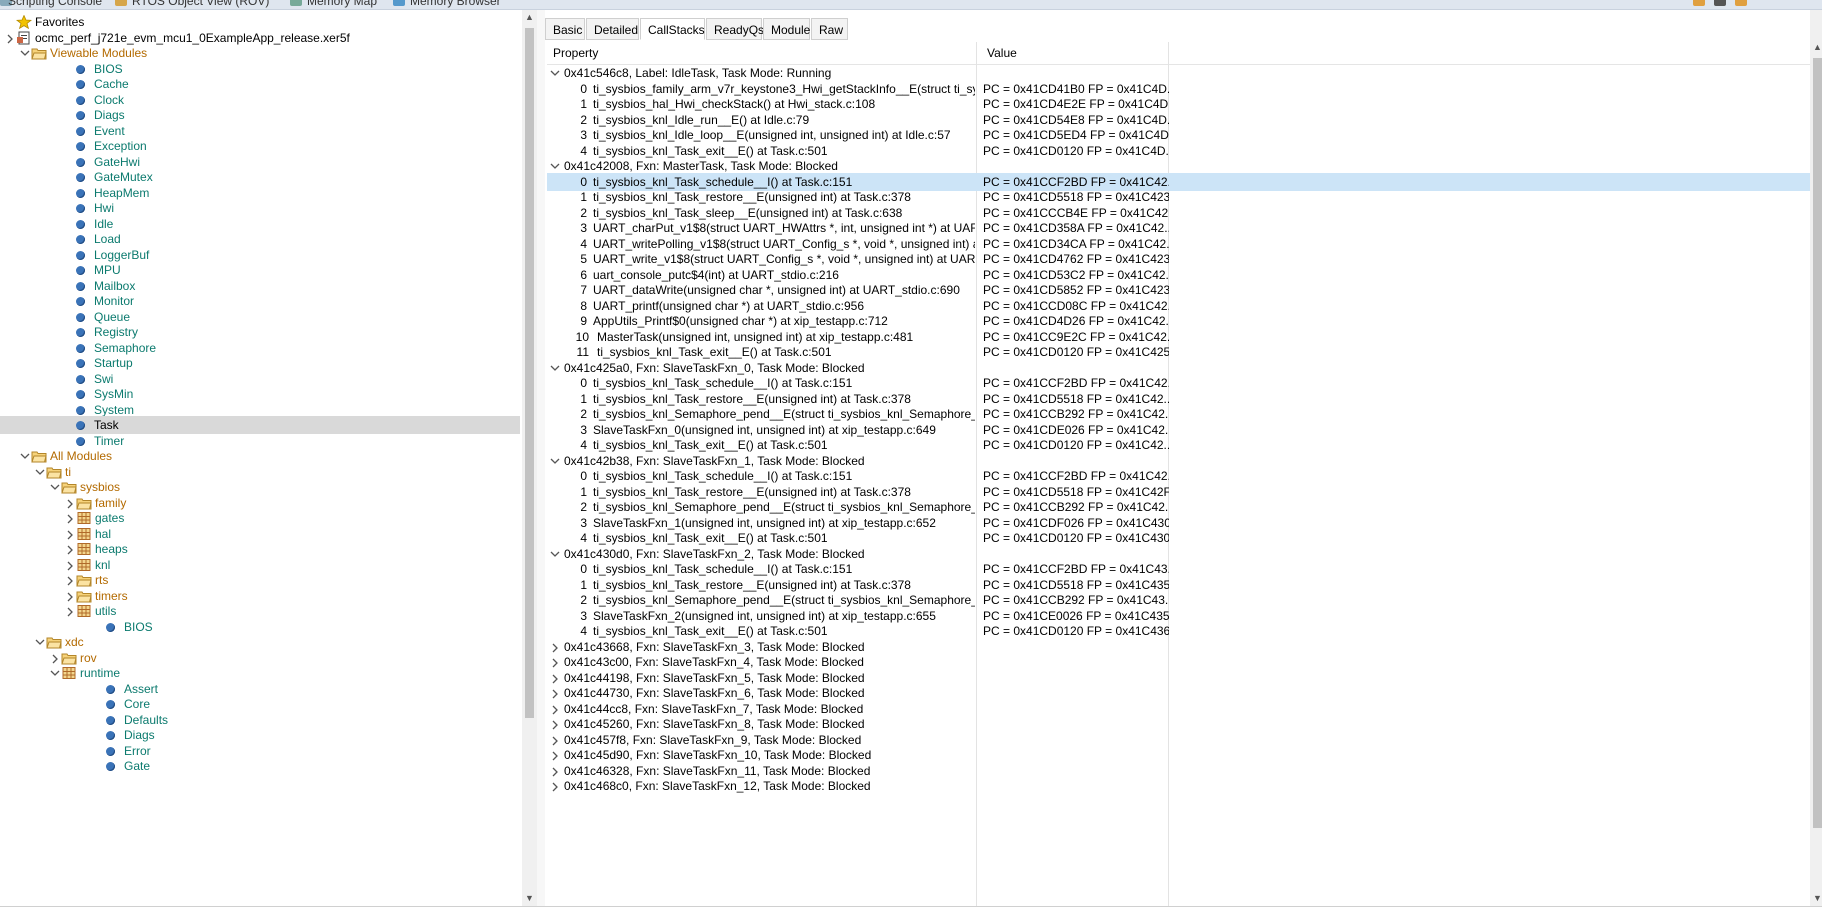 The image size is (1822, 914). I want to click on tab-memory-map: Memory Map, so click(342, 4).